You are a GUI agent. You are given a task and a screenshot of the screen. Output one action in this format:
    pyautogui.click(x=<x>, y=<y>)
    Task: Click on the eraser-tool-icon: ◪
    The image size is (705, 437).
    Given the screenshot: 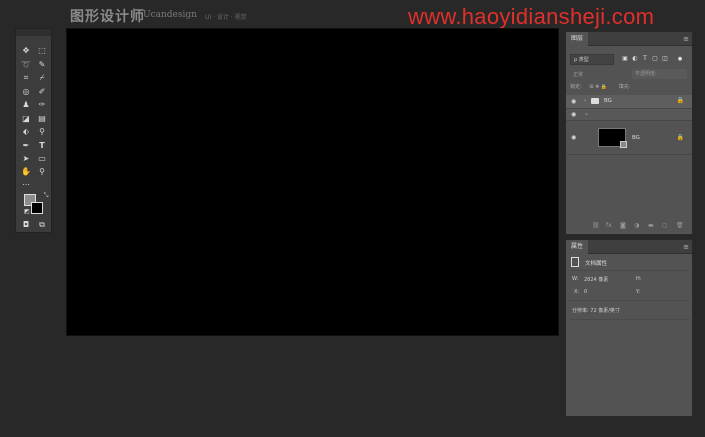 What is the action you would take?
    pyautogui.click(x=26, y=118)
    